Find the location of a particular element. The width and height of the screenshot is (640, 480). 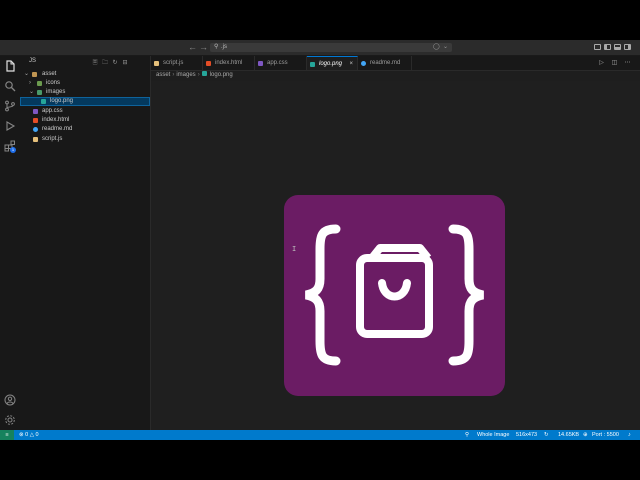

tree-file-logo-png: logo.png is located at coordinates (85, 101).